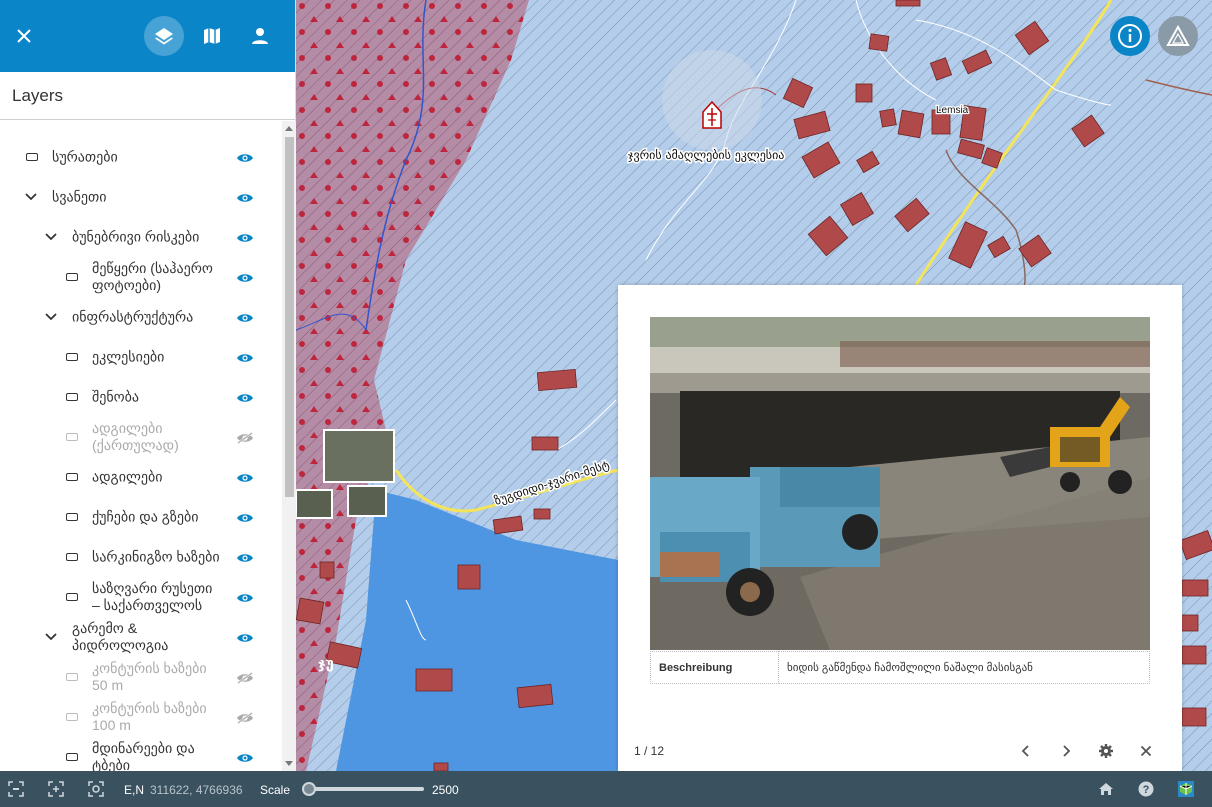  Describe the element at coordinates (1106, 789) in the screenshot. I see `home-icon` at that location.